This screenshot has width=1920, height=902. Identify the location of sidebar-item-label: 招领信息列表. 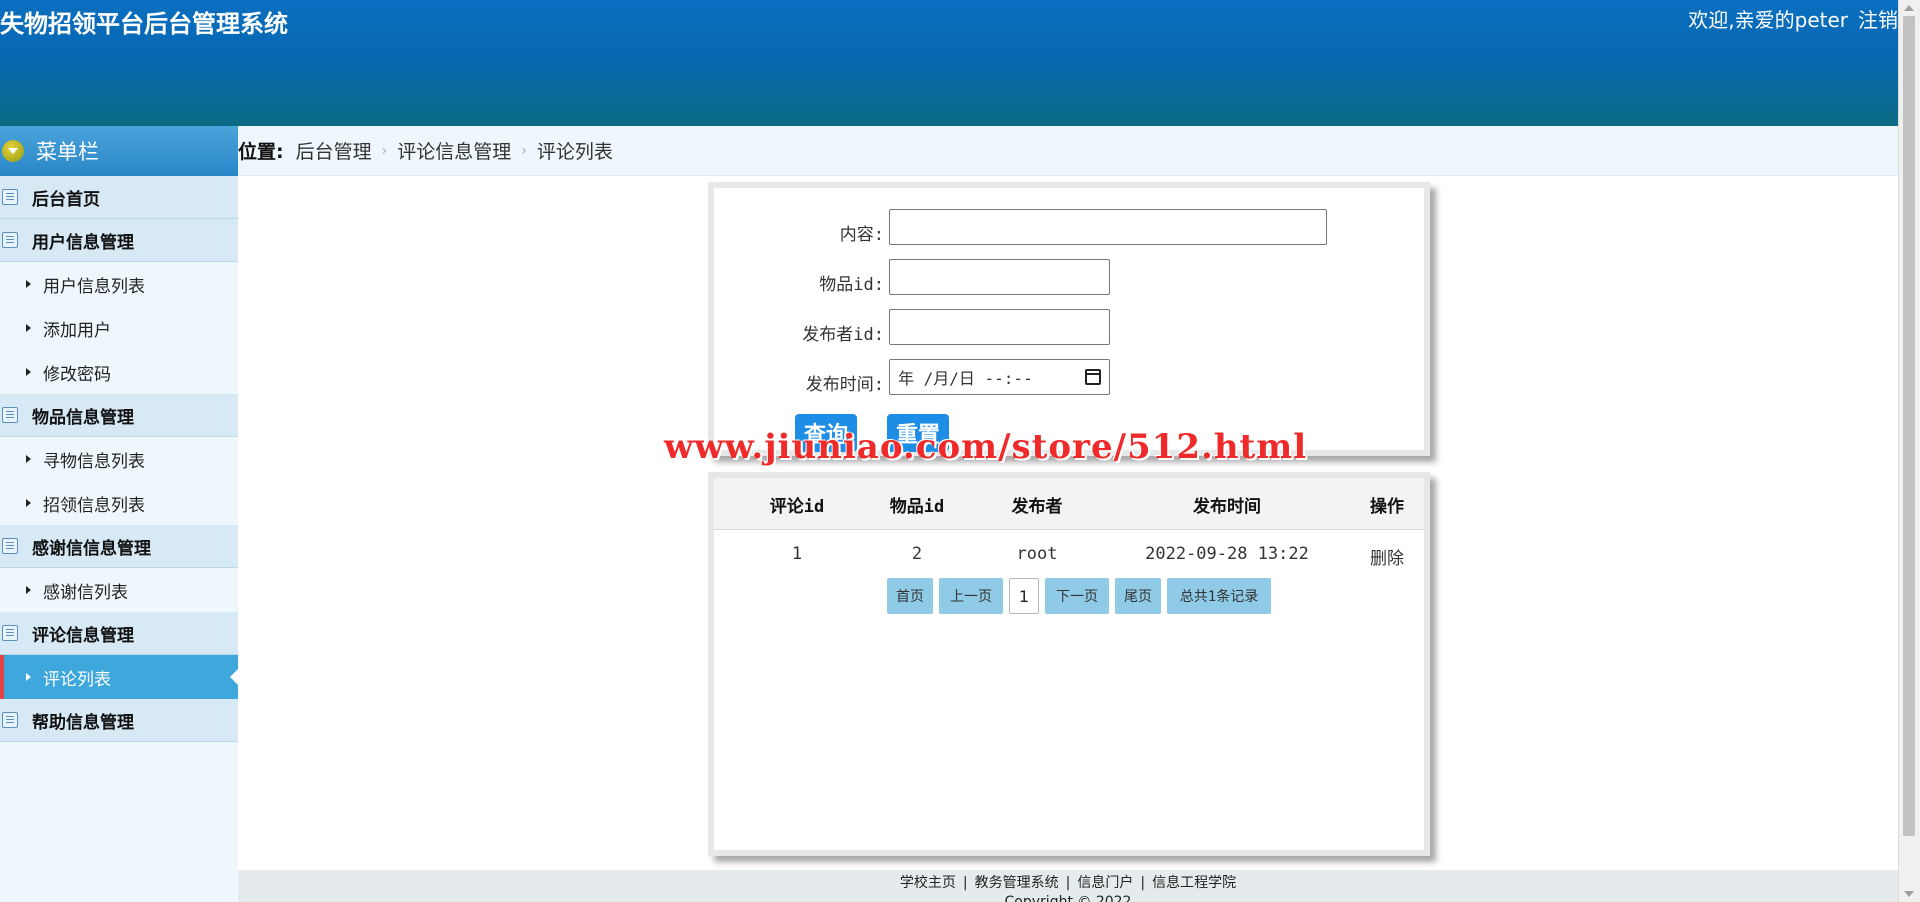
(94, 505).